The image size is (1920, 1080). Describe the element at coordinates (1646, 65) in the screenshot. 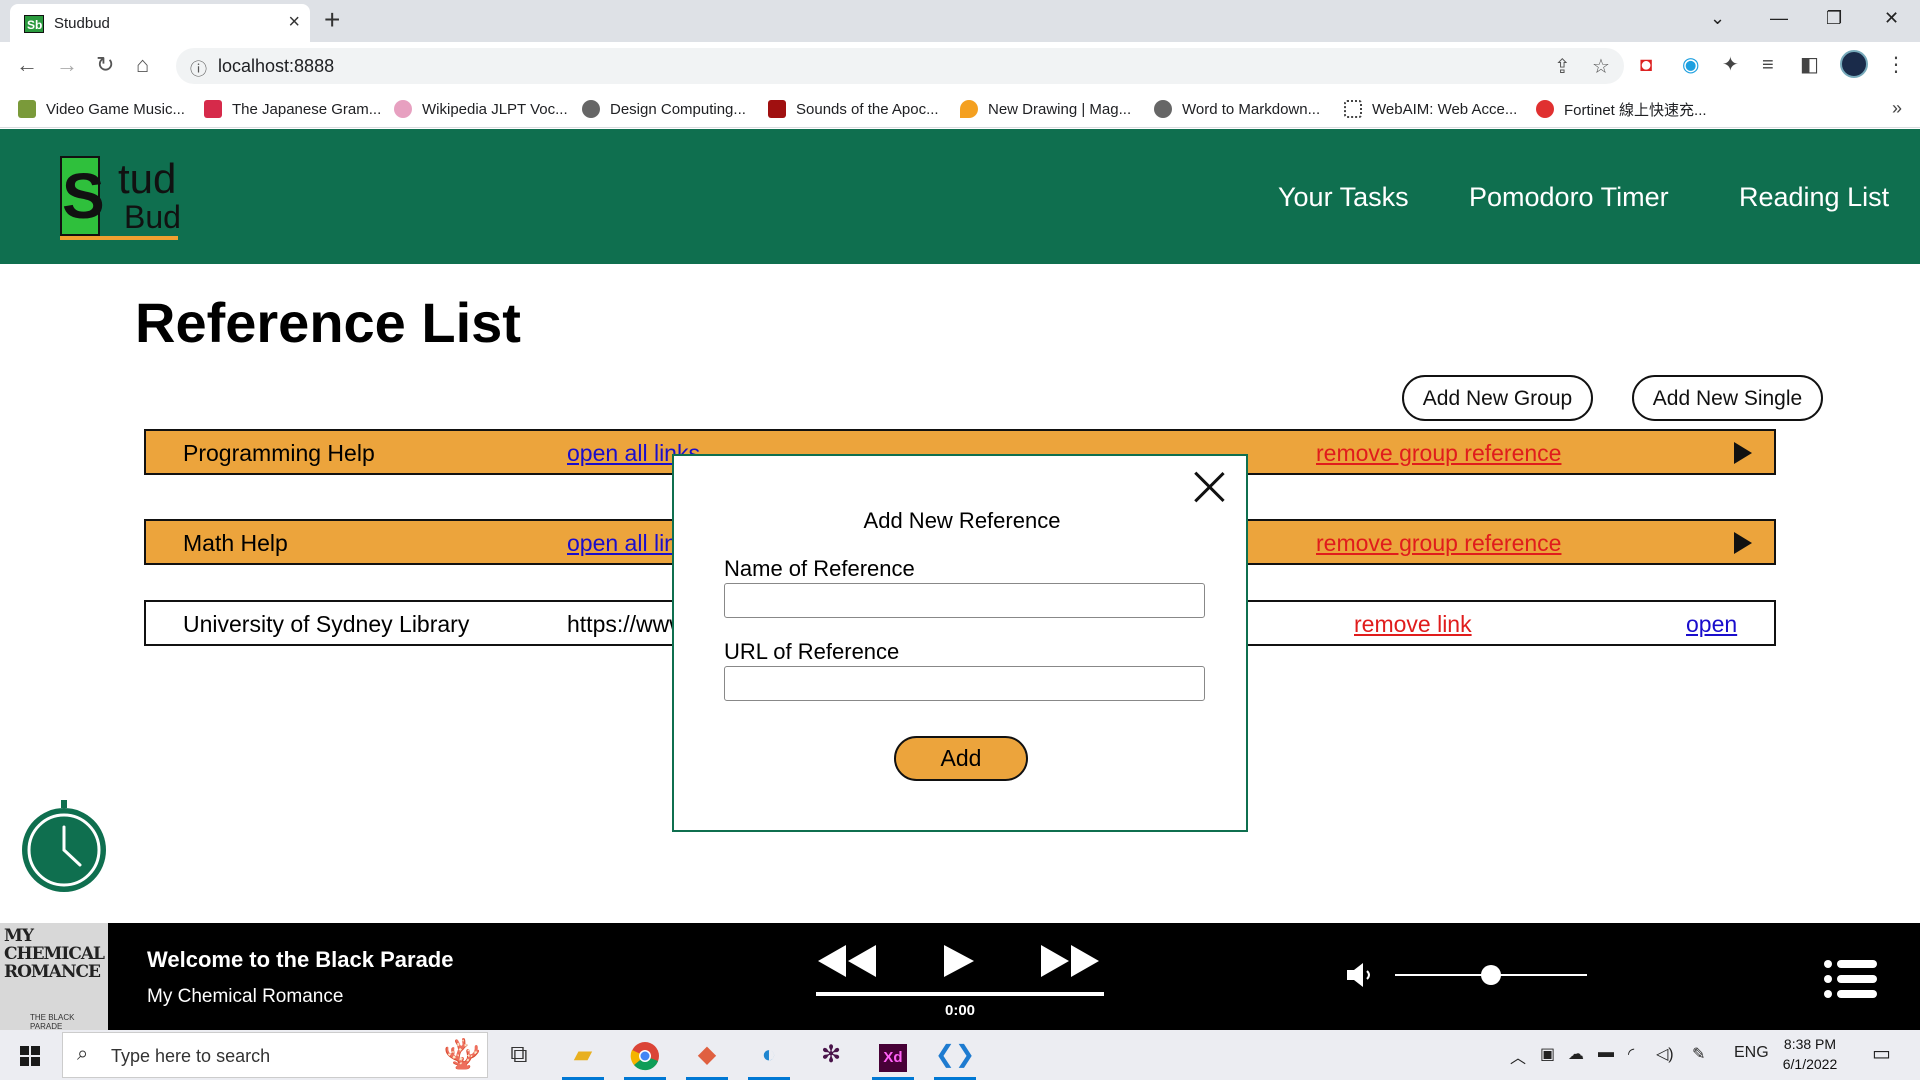

I see `pocket-extension-icon: ◘` at that location.